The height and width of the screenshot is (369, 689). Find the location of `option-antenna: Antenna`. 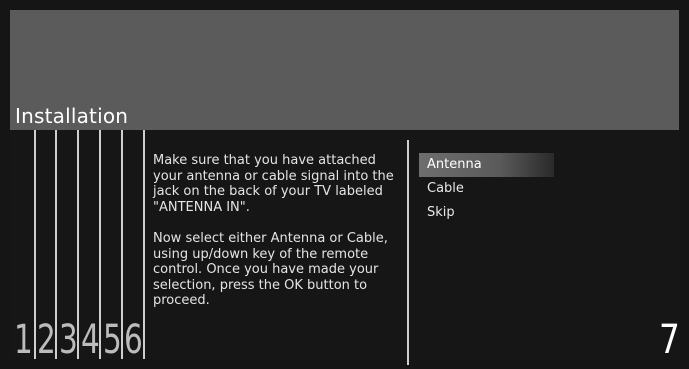

option-antenna: Antenna is located at coordinates (486, 165).